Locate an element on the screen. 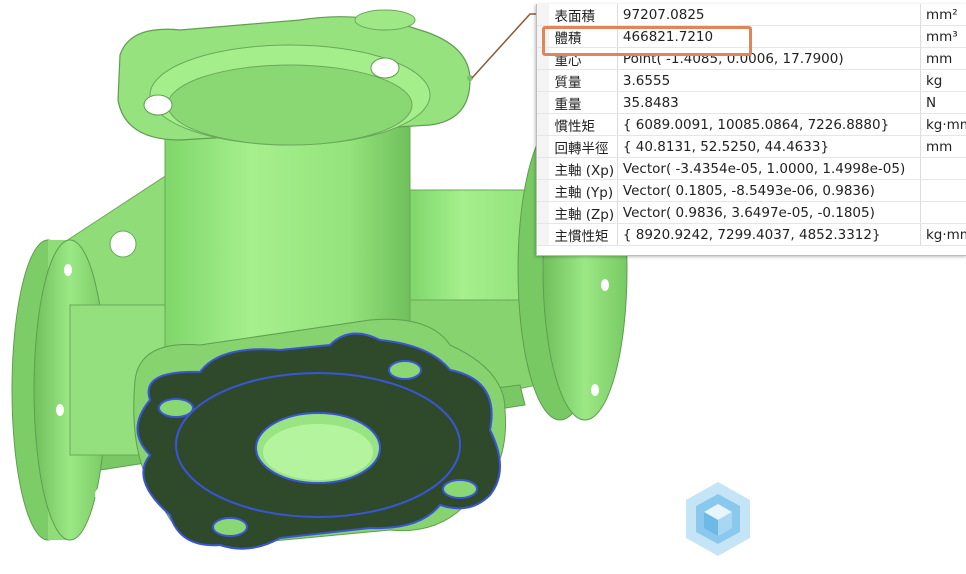 Image resolution: width=966 pixels, height=574 pixels. property-value: { 40.8131, 52.5250, 44.4633} is located at coordinates (769, 146).